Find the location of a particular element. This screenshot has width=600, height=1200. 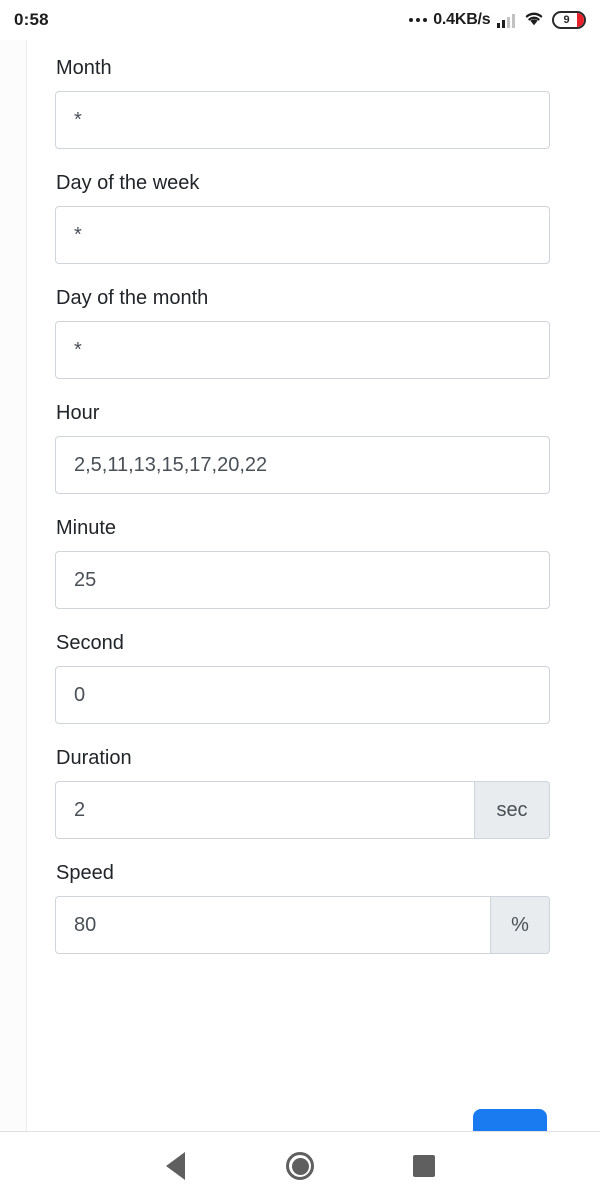

field-second: Second is located at coordinates (313, 677).